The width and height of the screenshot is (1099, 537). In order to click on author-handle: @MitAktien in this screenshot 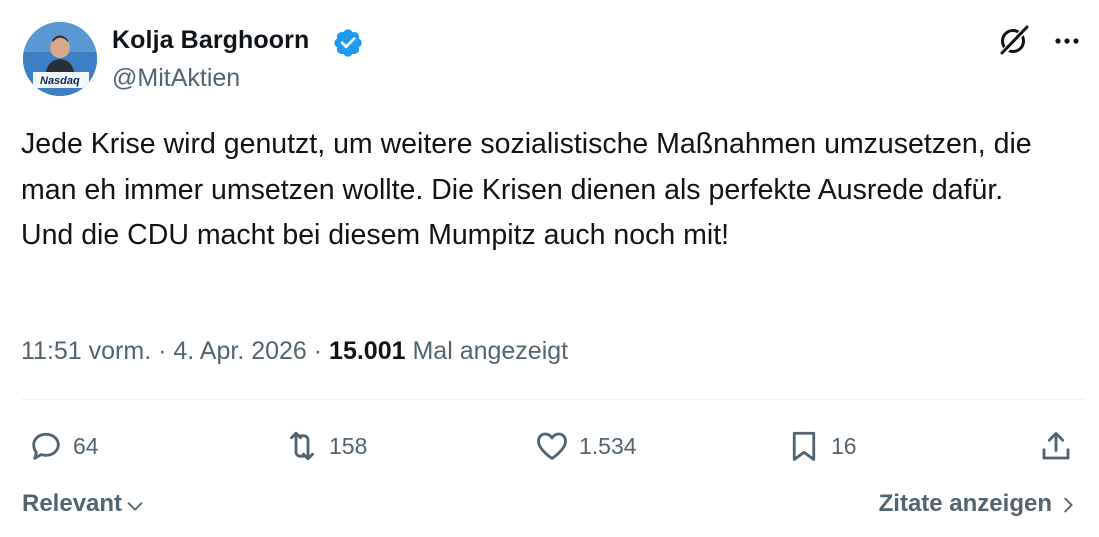, I will do `click(176, 78)`.